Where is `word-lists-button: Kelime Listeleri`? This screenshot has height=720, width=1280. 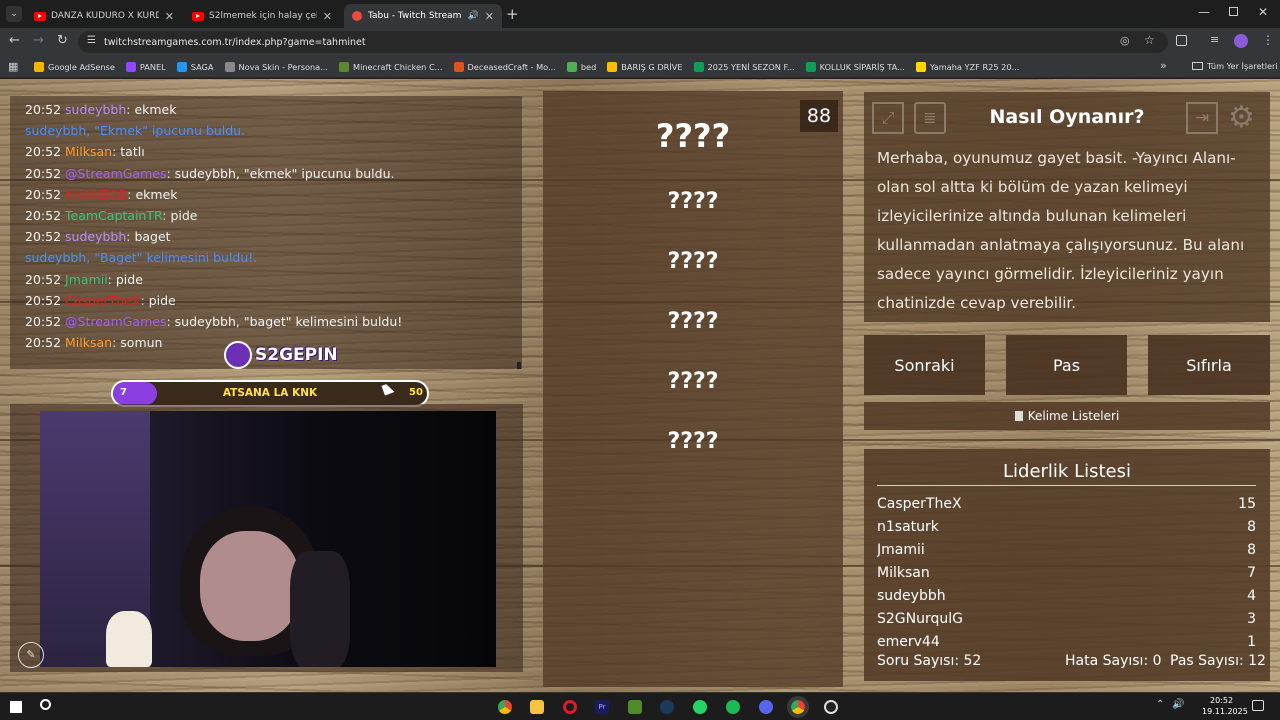
word-lists-button: Kelime Listeleri is located at coordinates (1067, 416).